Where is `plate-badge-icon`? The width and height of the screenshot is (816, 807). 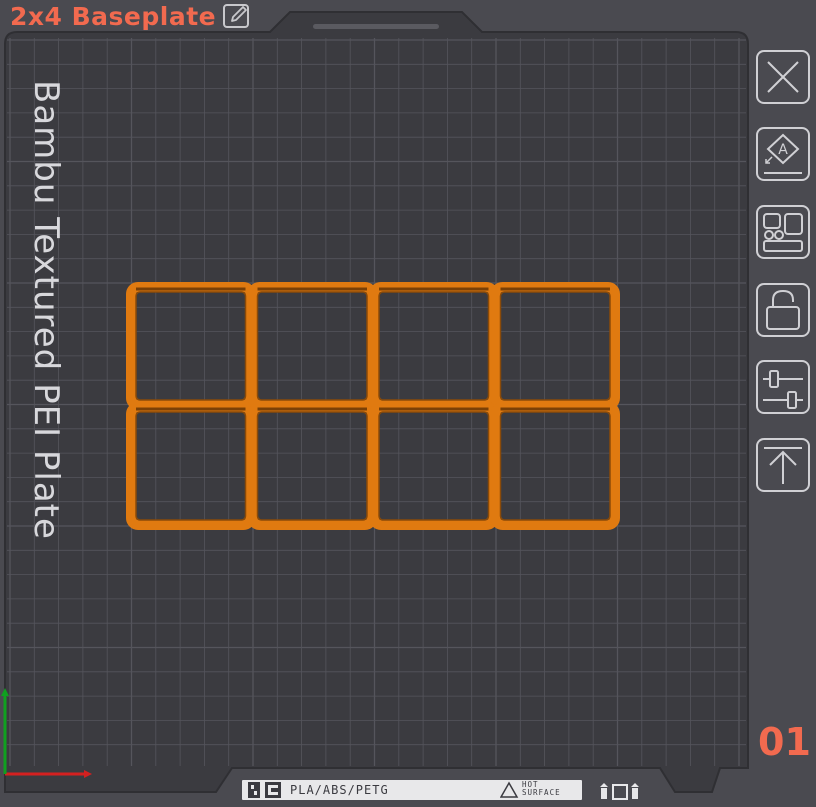
plate-badge-icon is located at coordinates (264, 790).